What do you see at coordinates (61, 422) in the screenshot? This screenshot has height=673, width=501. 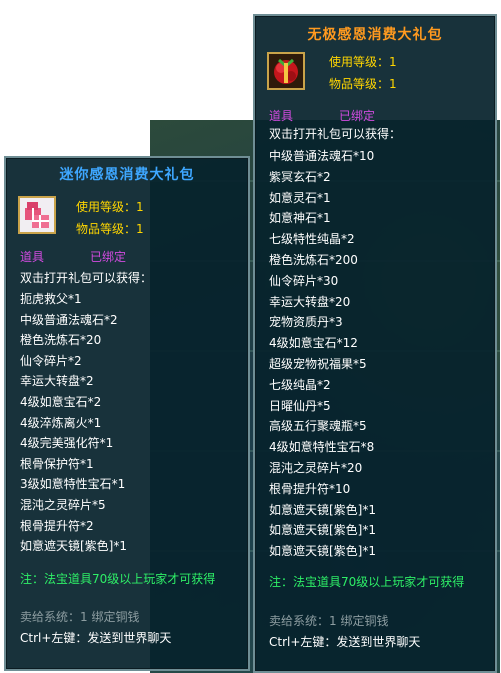 I see `reward-item: 4级淬炼离火*1` at bounding box center [61, 422].